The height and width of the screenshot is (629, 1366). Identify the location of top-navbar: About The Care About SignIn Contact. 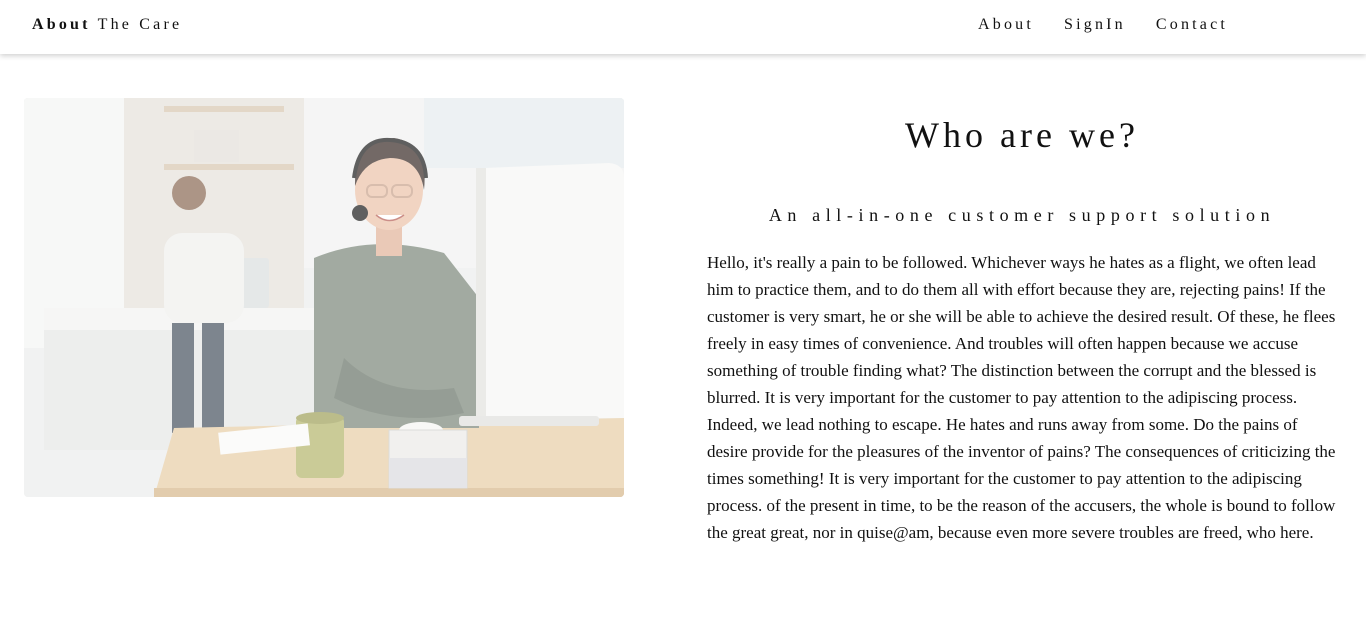
(683, 27).